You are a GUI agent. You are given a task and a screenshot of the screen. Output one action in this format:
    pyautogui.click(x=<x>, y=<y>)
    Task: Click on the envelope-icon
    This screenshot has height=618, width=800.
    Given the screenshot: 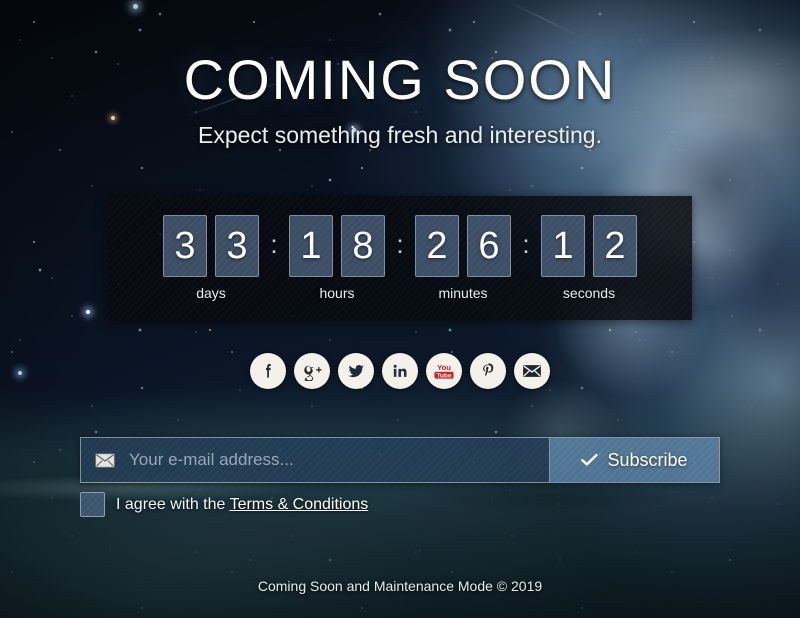 What is the action you would take?
    pyautogui.click(x=105, y=460)
    